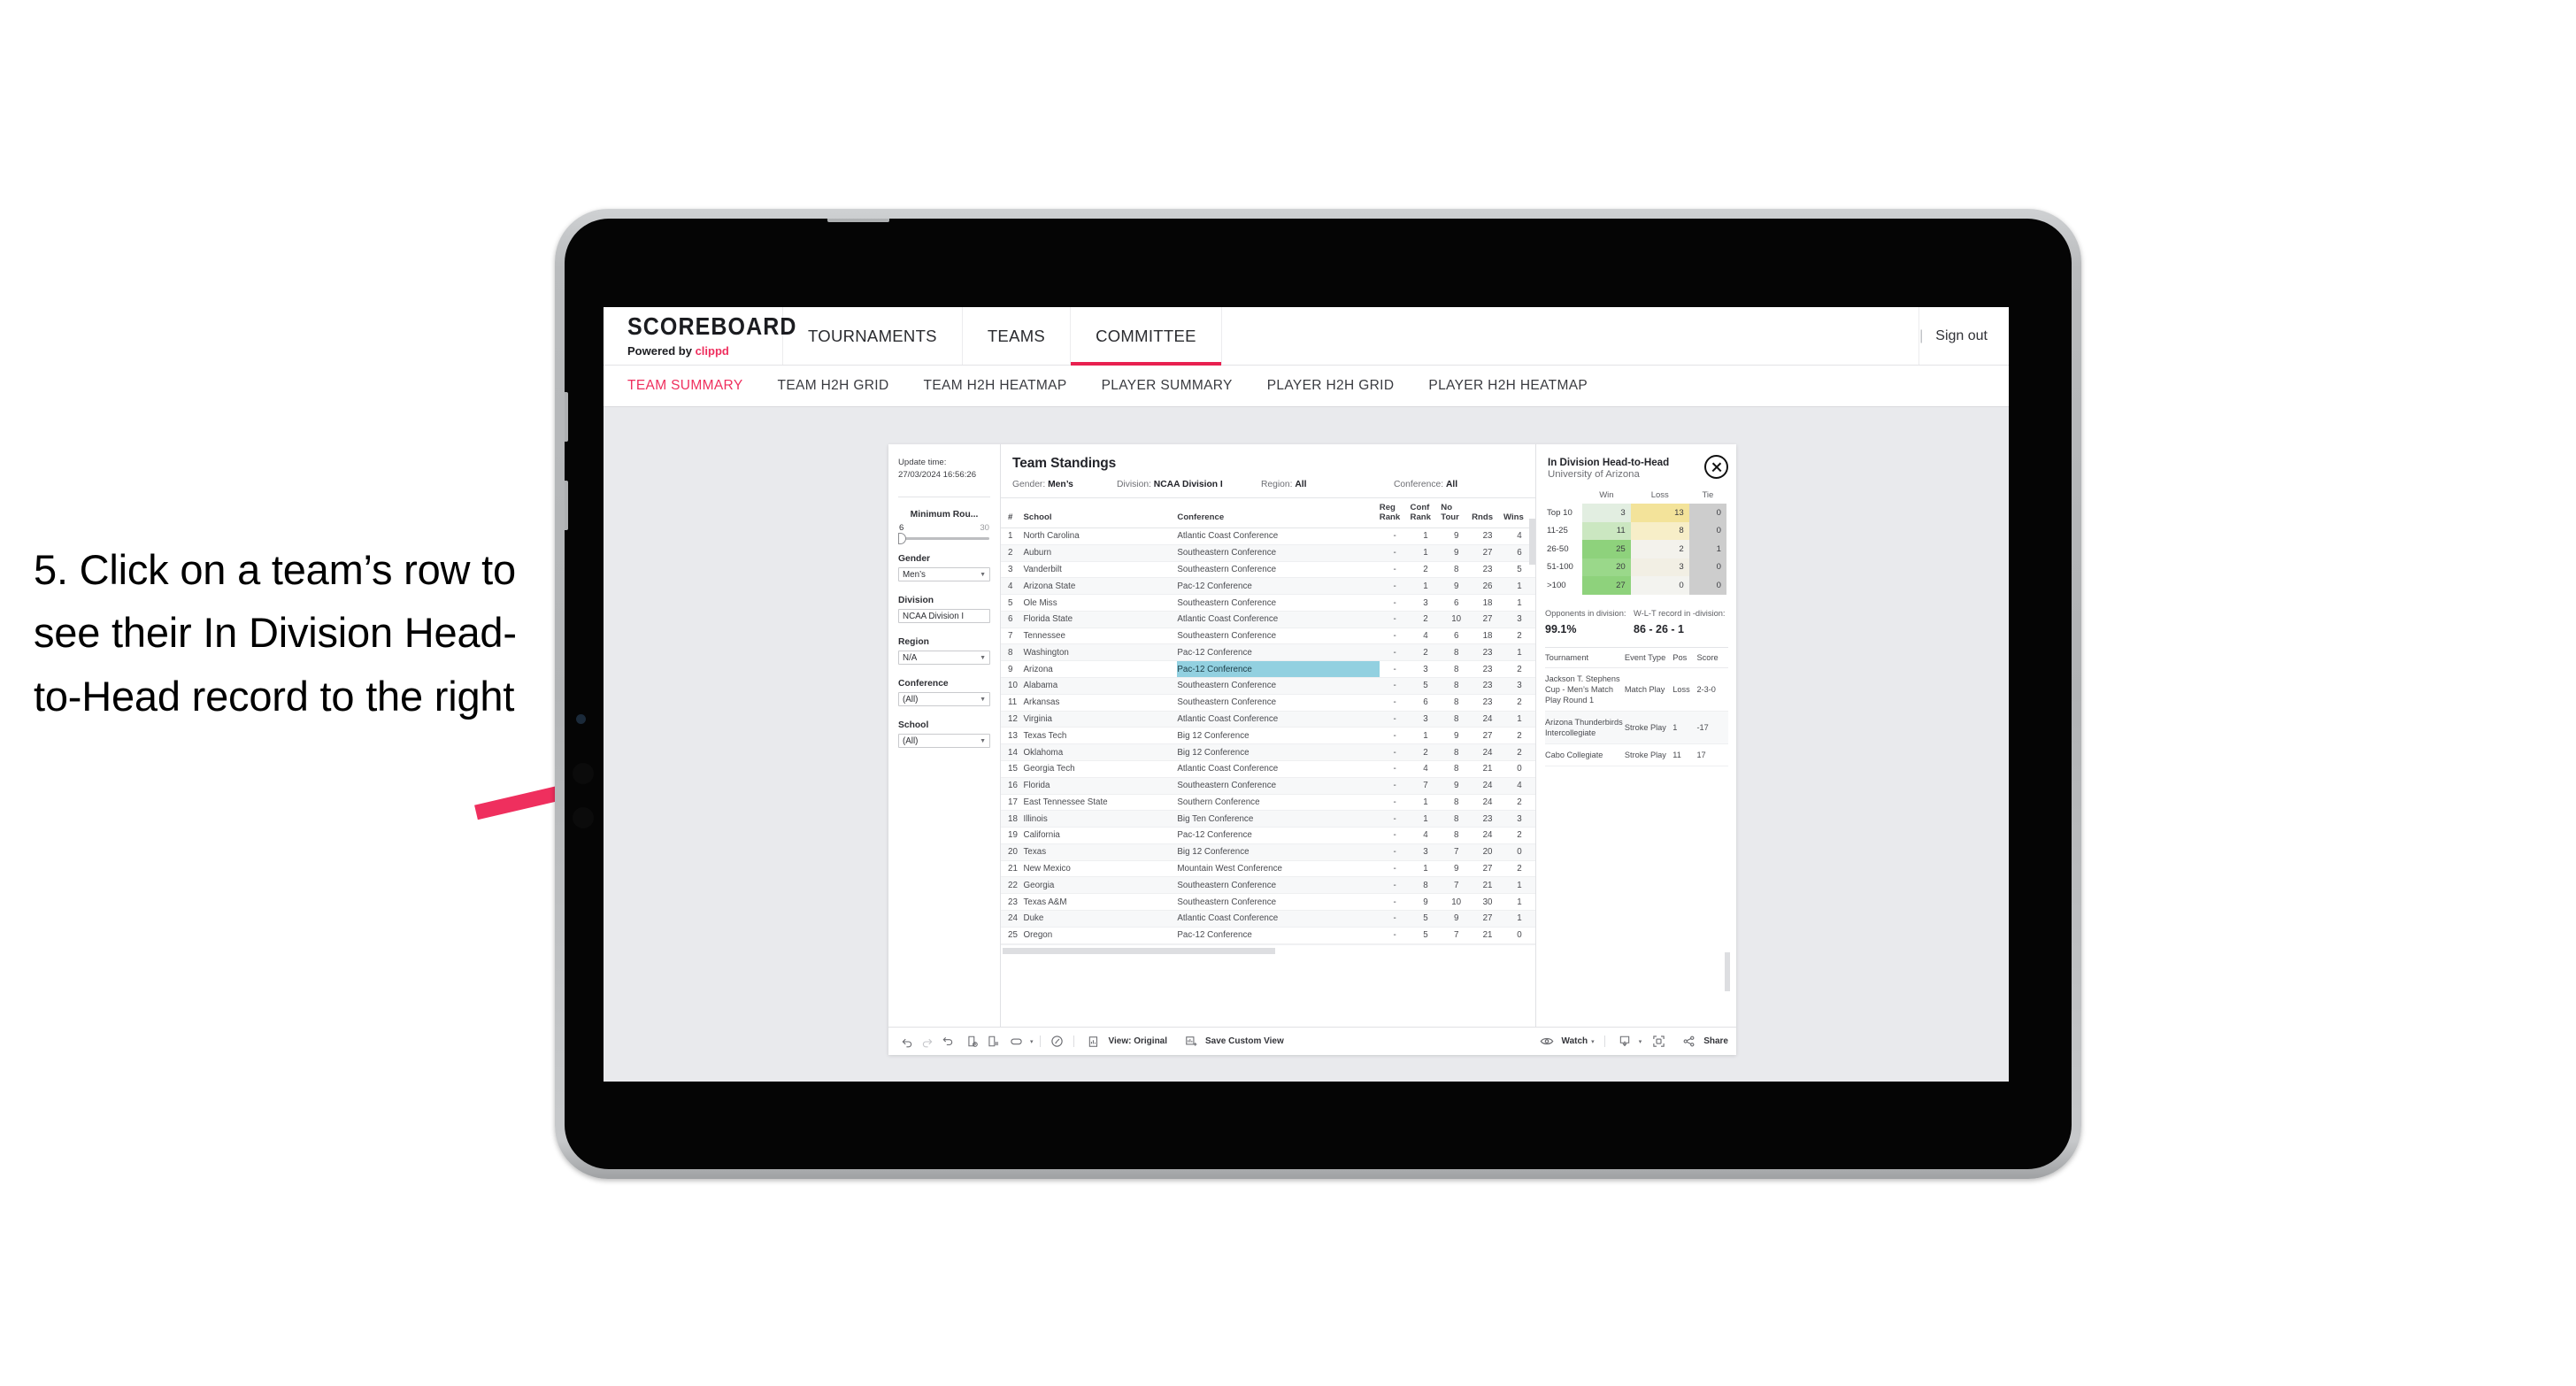 The height and width of the screenshot is (1386, 2576). What do you see at coordinates (1566, 1041) in the screenshot?
I see `watch-button: Watch ▾` at bounding box center [1566, 1041].